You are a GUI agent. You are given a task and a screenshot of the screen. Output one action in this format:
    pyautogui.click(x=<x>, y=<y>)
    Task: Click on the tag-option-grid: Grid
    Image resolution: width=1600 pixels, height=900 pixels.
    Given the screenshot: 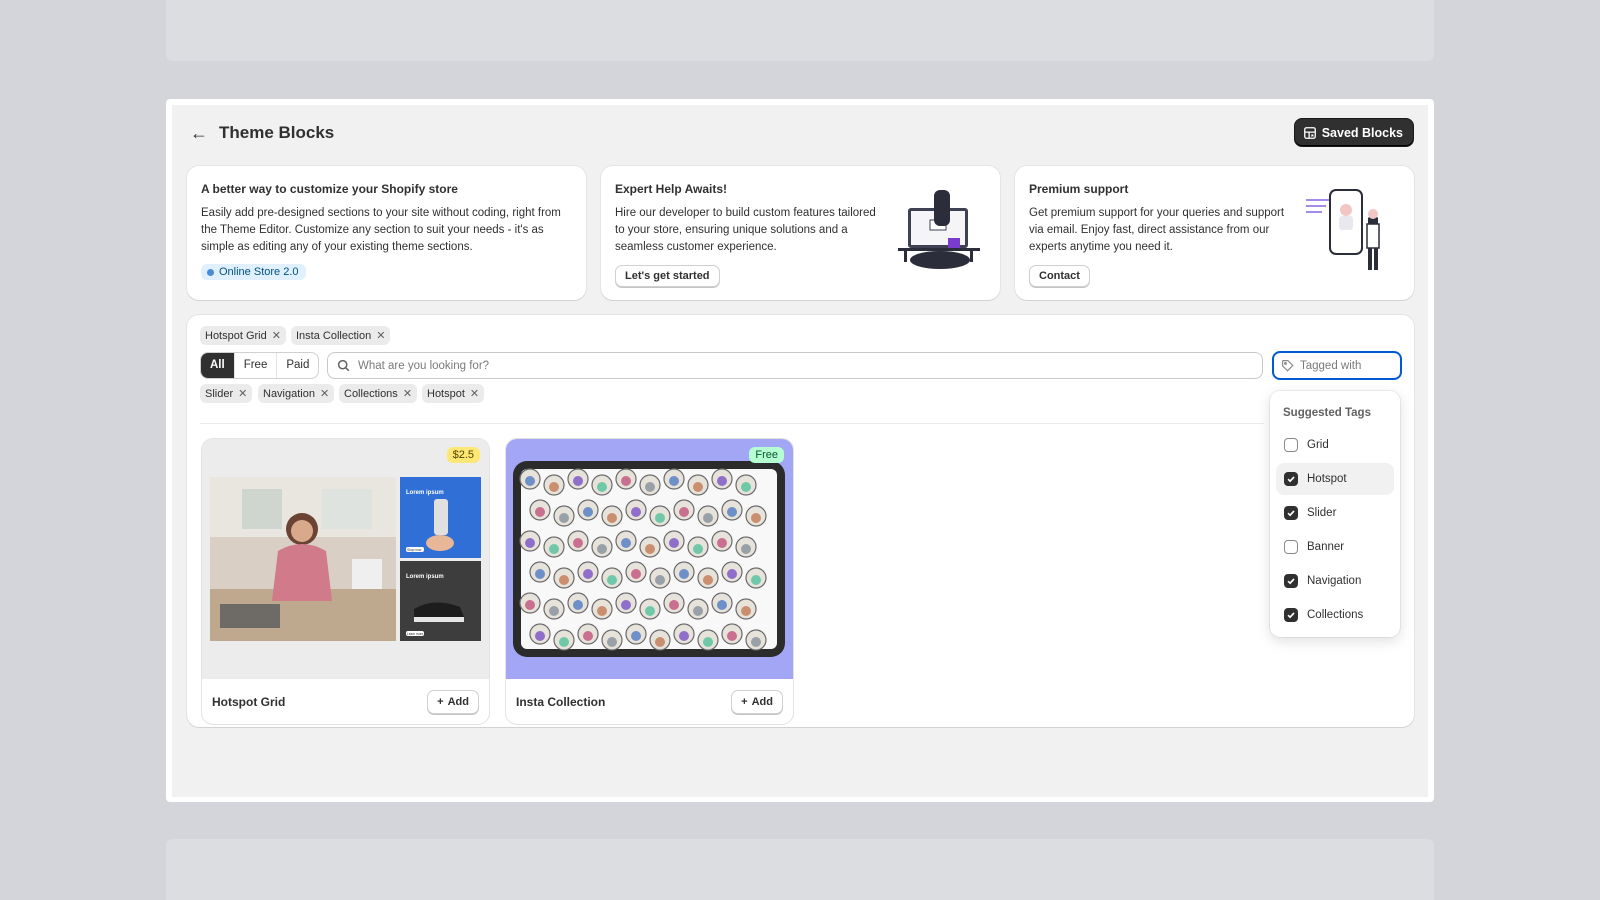 What is the action you would take?
    pyautogui.click(x=1335, y=445)
    